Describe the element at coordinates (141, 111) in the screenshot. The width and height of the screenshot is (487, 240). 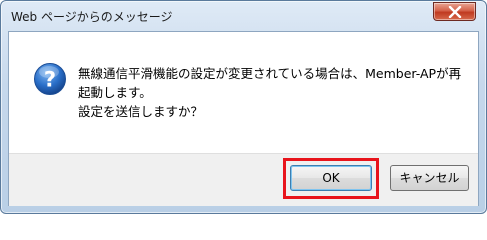
I see `message-line: 設定を送信しますか？` at that location.